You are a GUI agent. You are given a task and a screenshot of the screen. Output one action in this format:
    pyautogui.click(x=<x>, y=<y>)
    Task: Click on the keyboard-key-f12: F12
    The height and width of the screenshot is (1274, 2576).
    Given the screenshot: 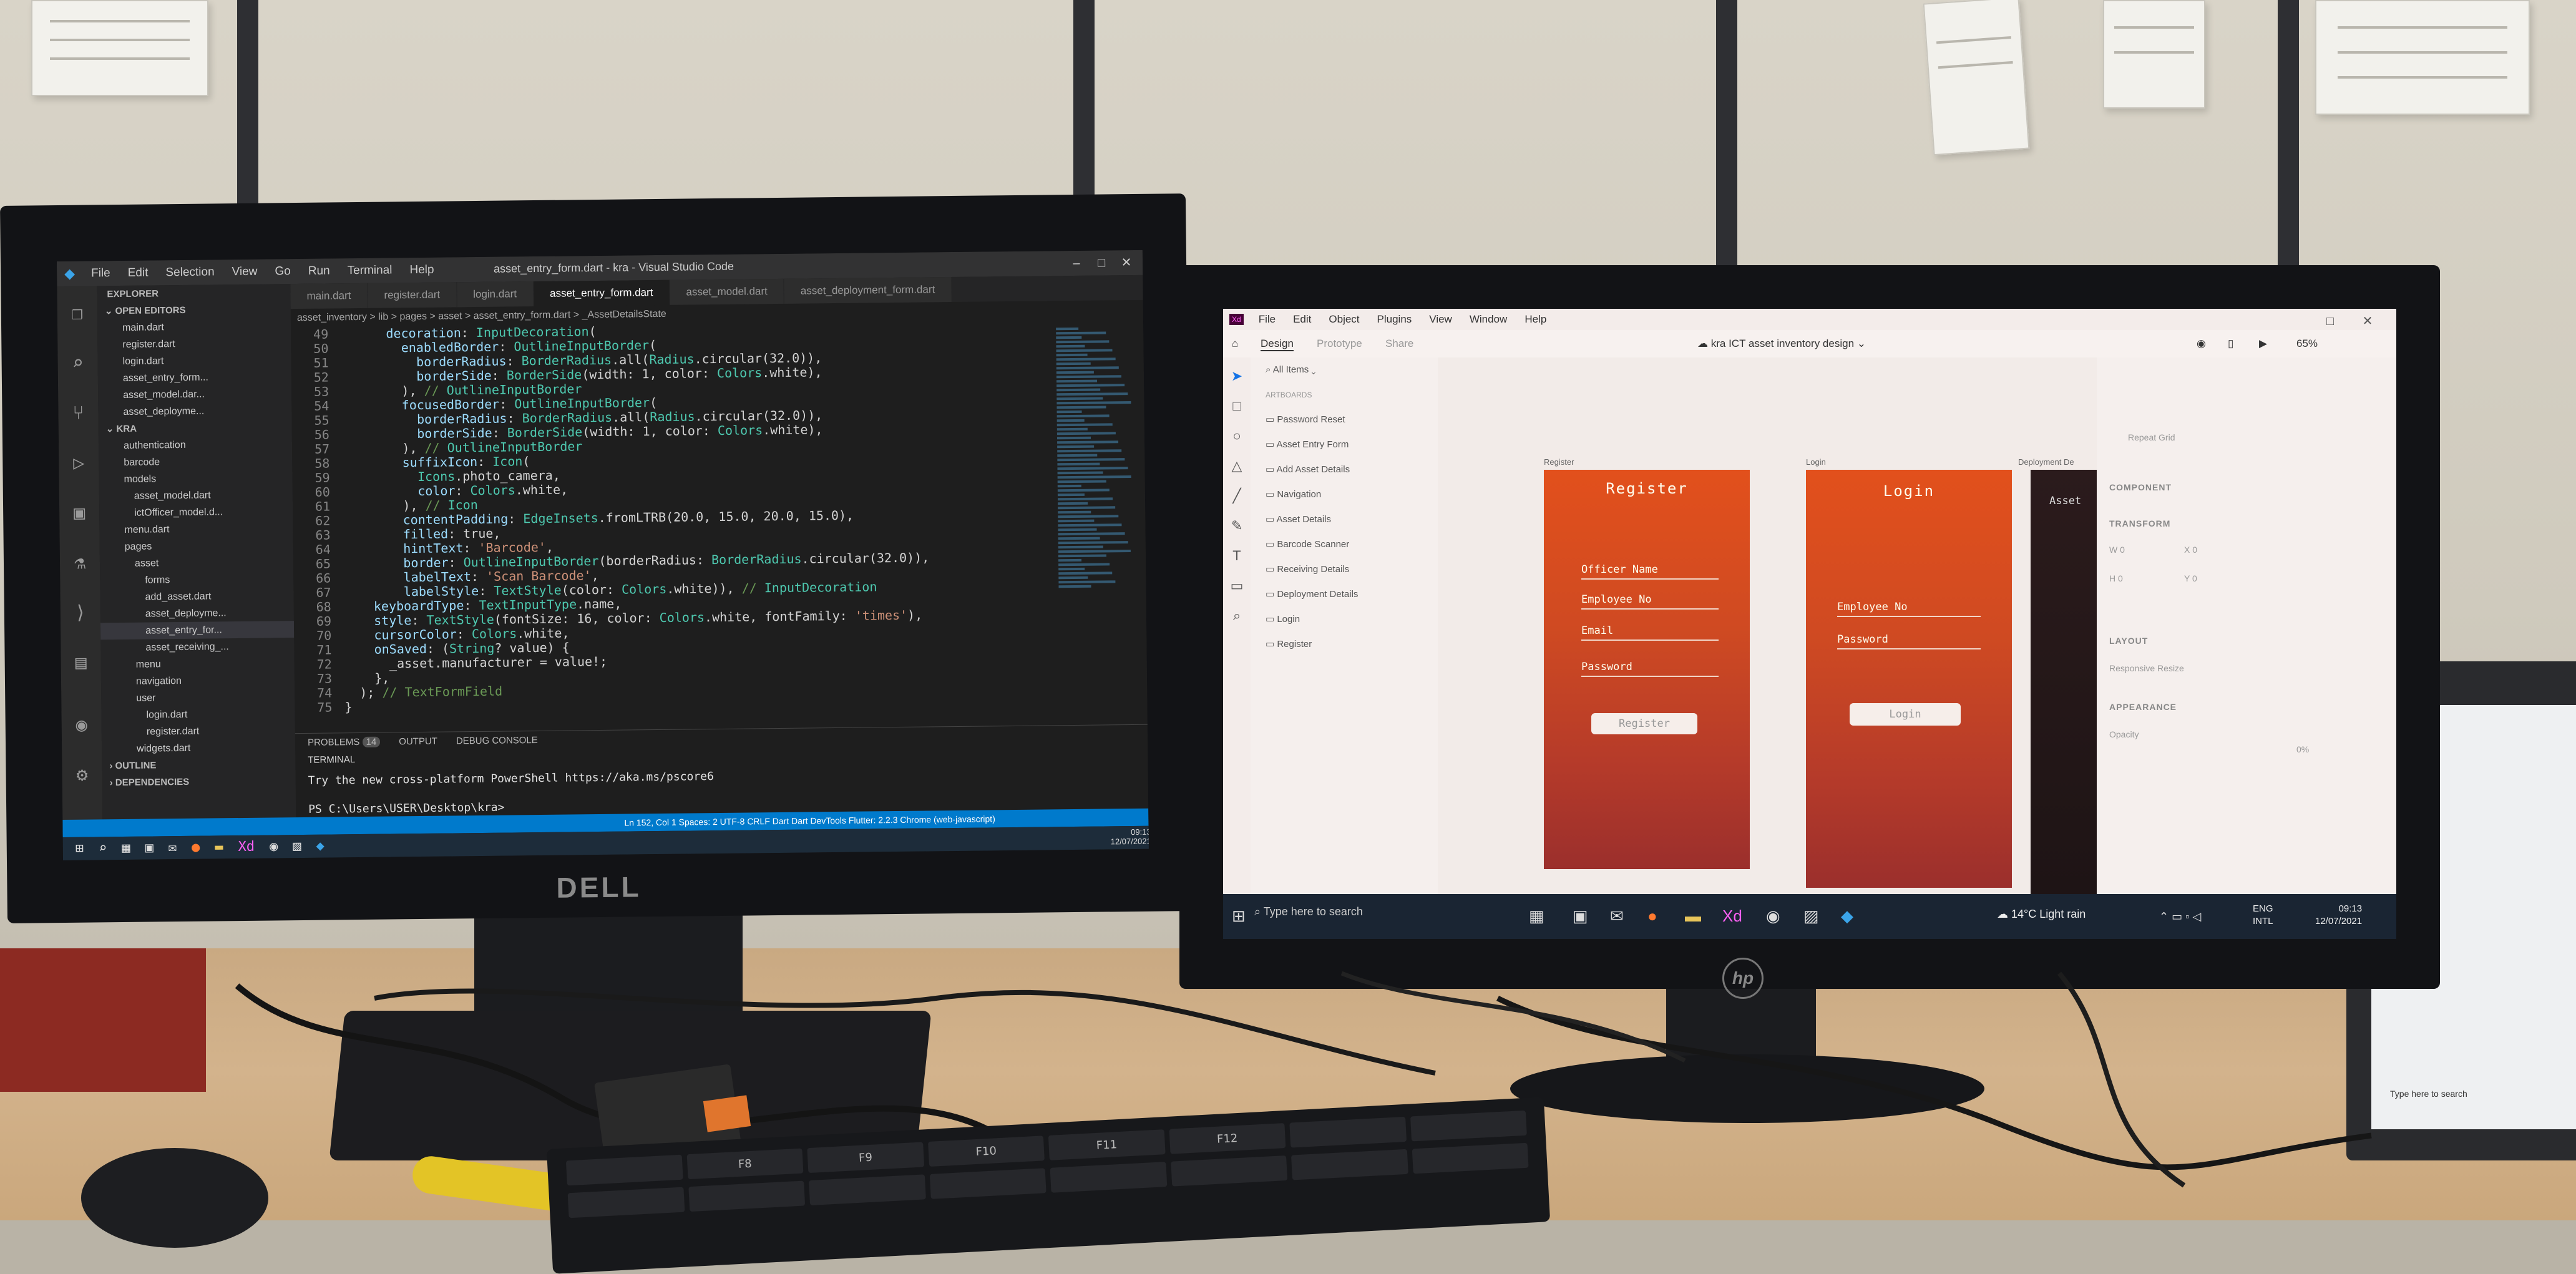 What is the action you would take?
    pyautogui.click(x=1227, y=1138)
    